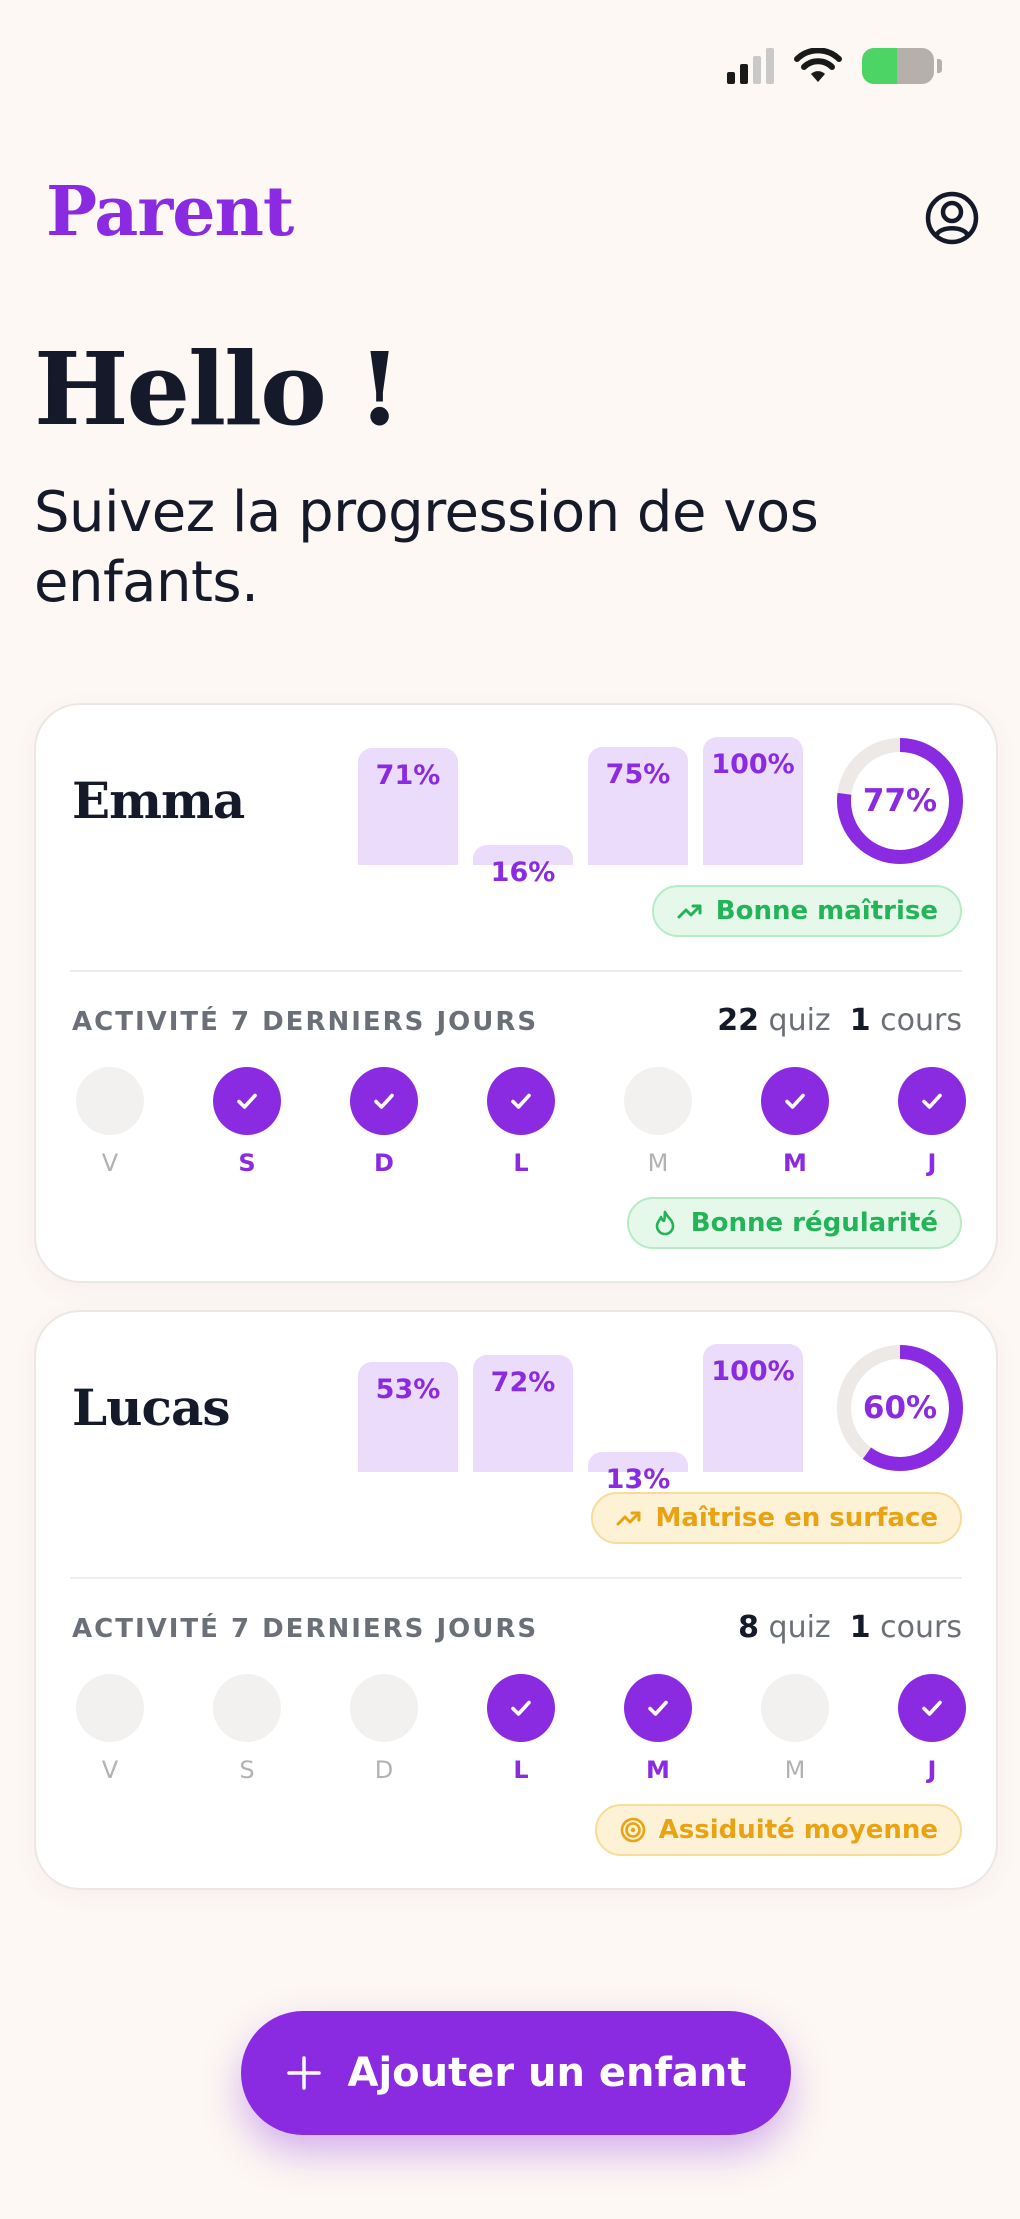  Describe the element at coordinates (217, 389) in the screenshot. I see `greeting-title: Hello !` at that location.